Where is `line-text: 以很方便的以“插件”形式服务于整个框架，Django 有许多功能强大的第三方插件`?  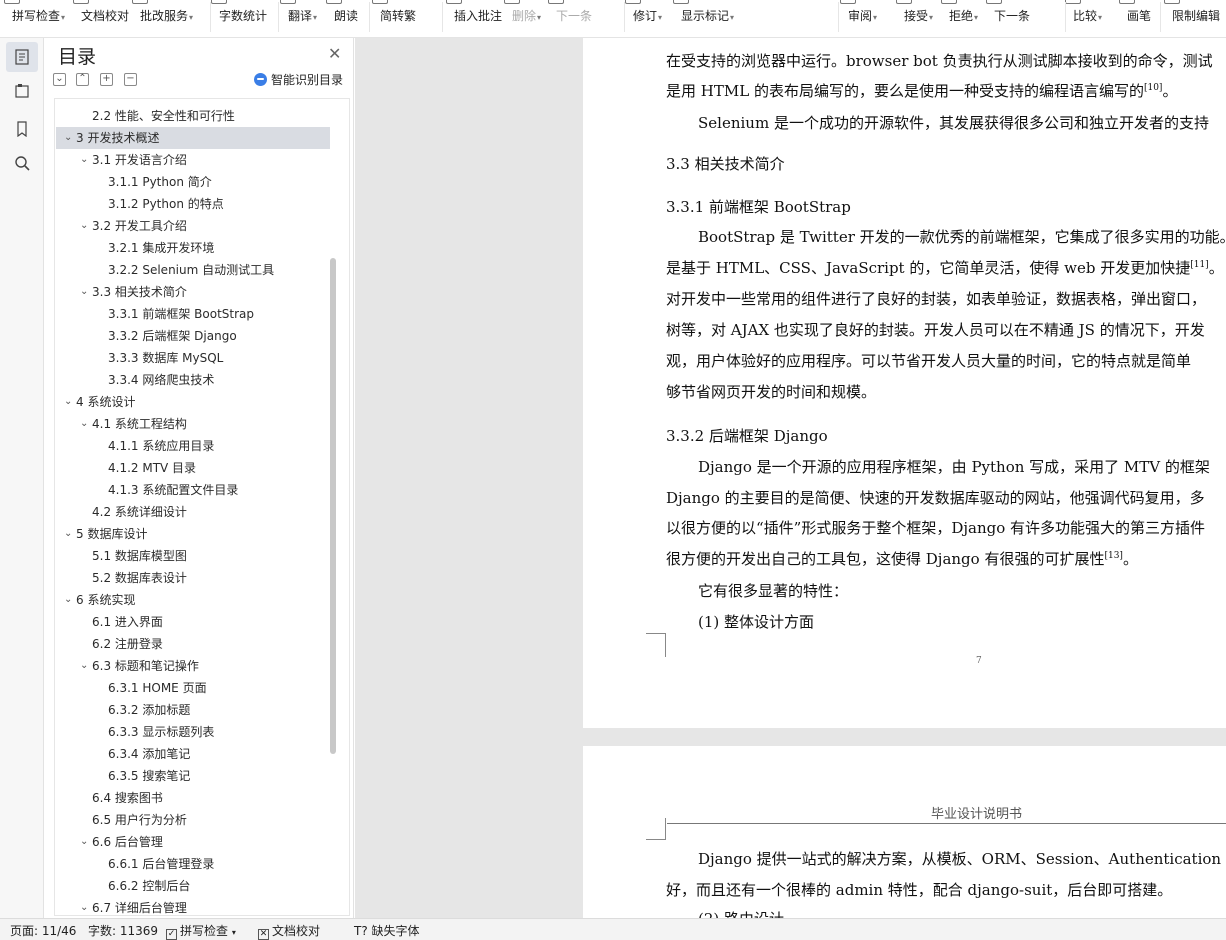
line-text: 以很方便的以“插件”形式服务于整个框架，Django 有许多功能强大的第三方插件 is located at coordinates (936, 528).